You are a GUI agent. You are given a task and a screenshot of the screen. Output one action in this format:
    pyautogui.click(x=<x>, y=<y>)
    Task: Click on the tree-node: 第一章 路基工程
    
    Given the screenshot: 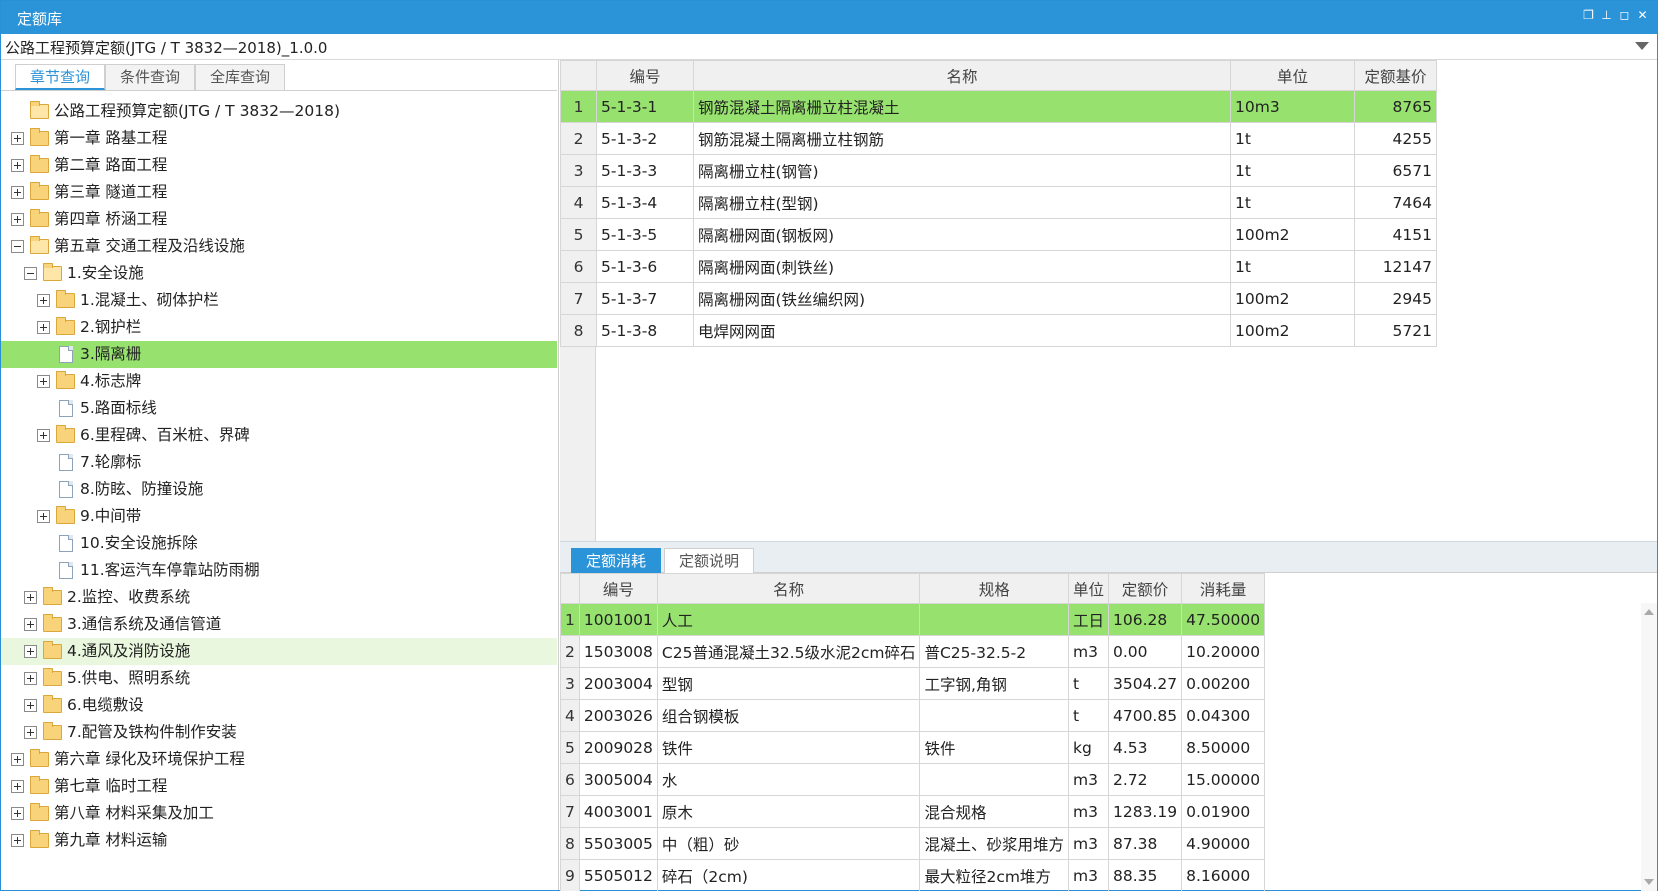 What is the action you would take?
    pyautogui.click(x=279, y=138)
    